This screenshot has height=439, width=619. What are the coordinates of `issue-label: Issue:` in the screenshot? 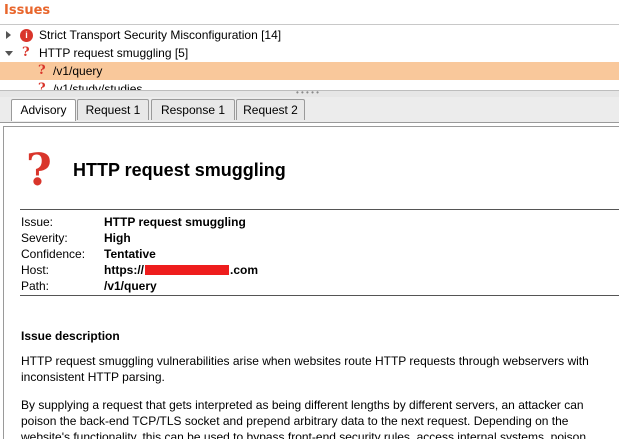 It's located at (37, 222).